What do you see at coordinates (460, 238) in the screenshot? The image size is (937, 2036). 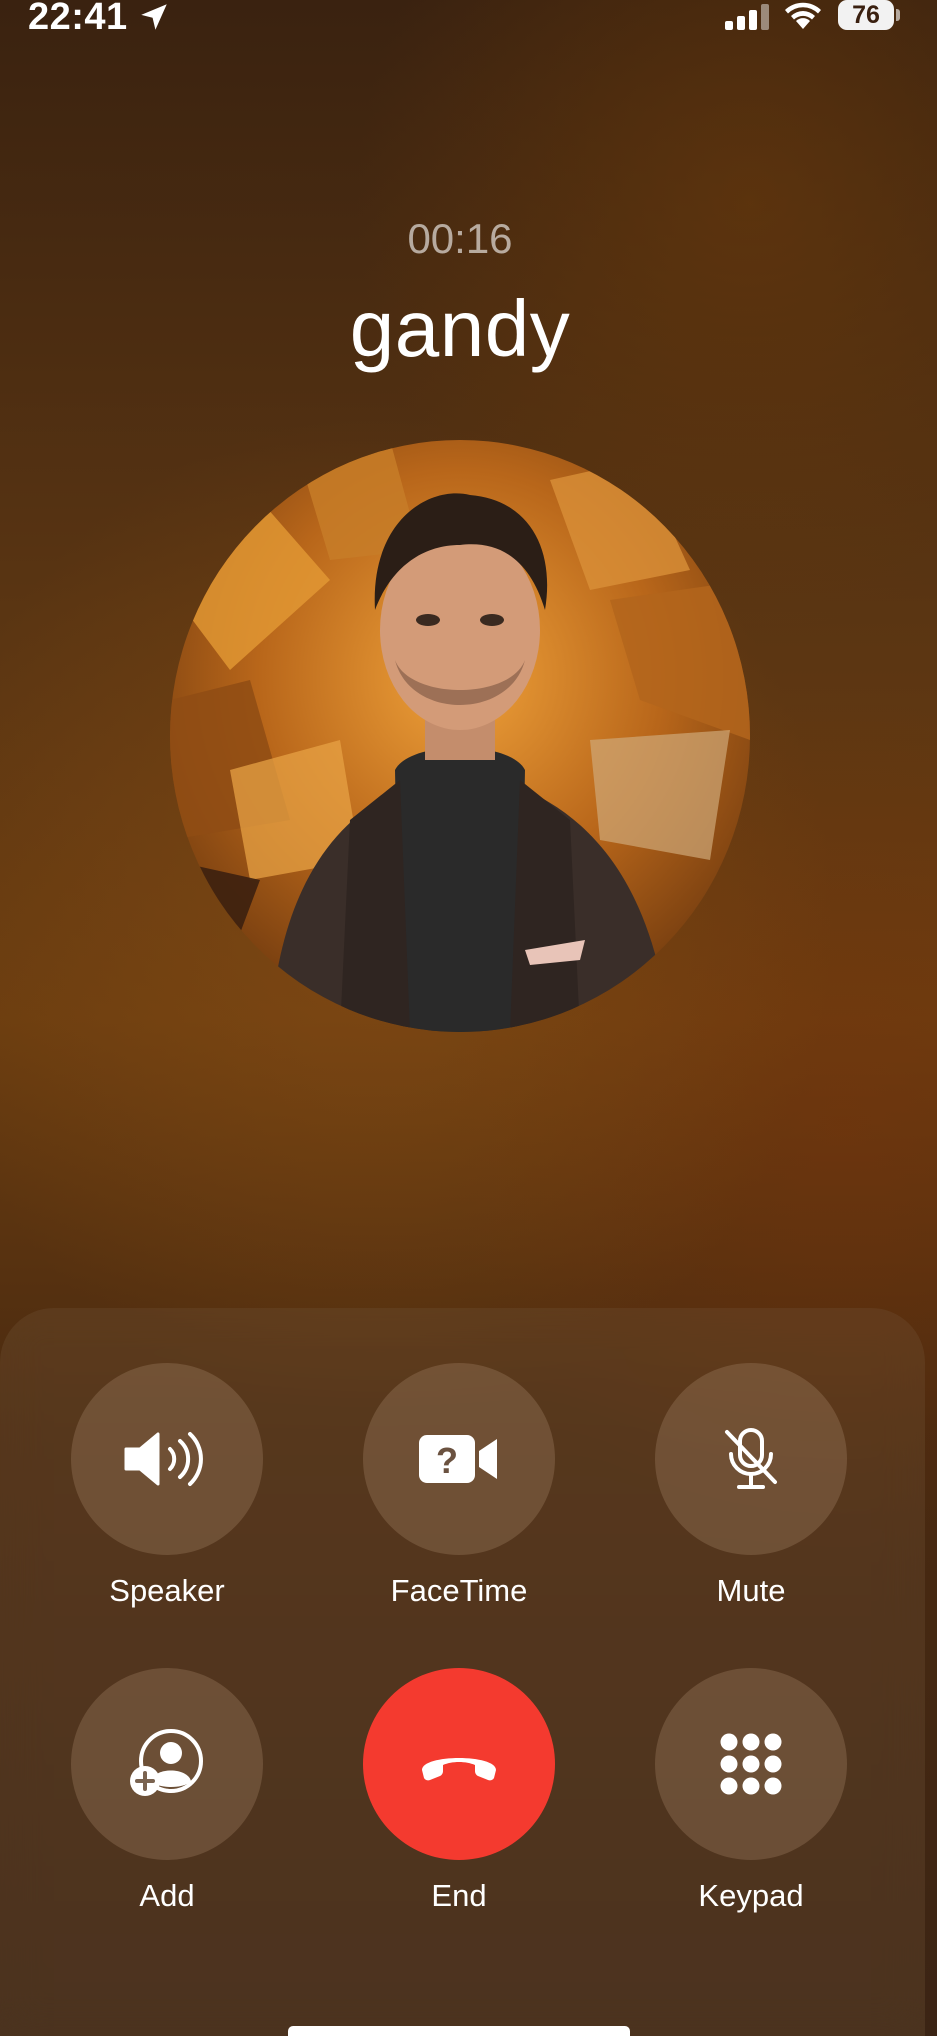 I see `call-duration: 00:16` at bounding box center [460, 238].